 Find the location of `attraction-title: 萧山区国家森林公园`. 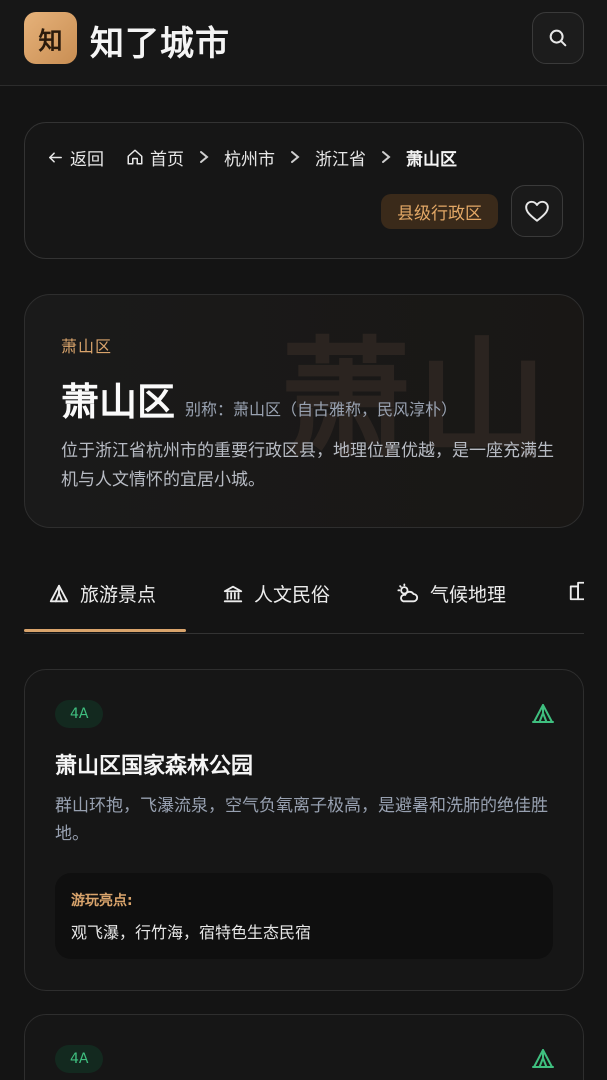

attraction-title: 萧山区国家森林公园 is located at coordinates (154, 766).